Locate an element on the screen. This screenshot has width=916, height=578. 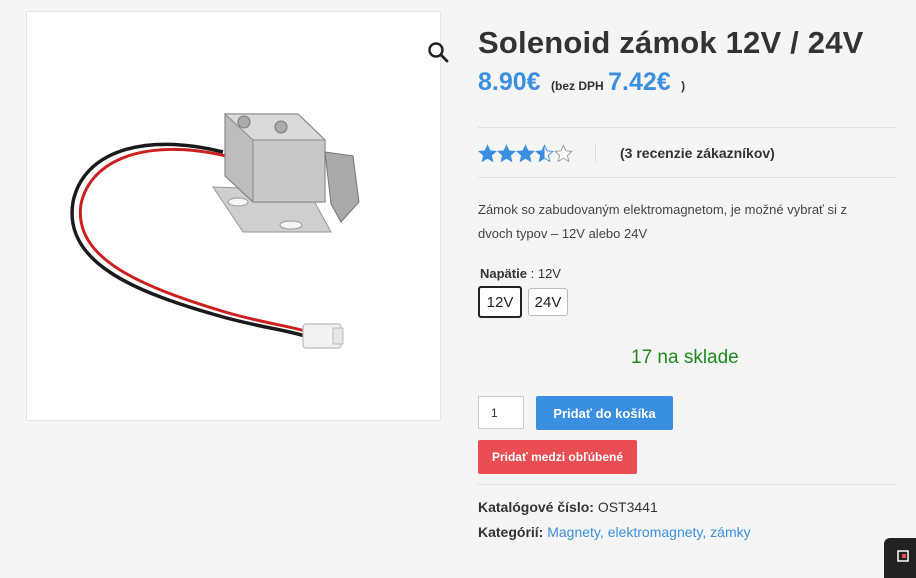
widget-icon is located at coordinates (900, 558).